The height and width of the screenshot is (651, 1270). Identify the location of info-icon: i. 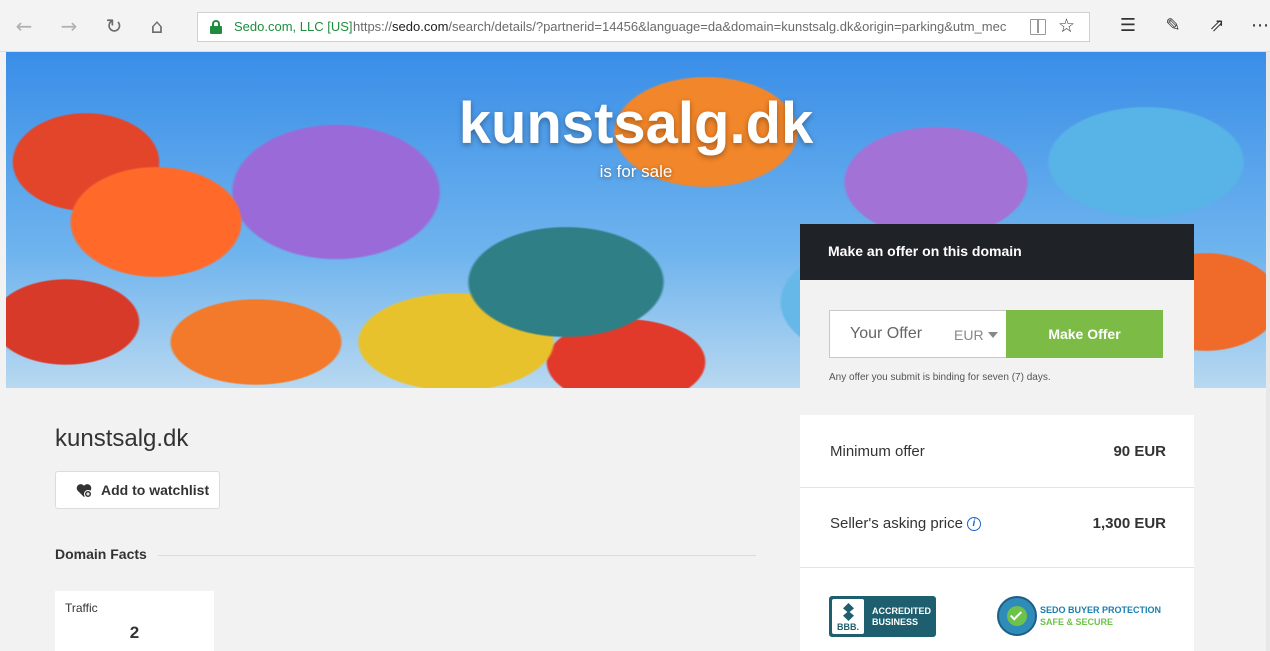
(973, 524).